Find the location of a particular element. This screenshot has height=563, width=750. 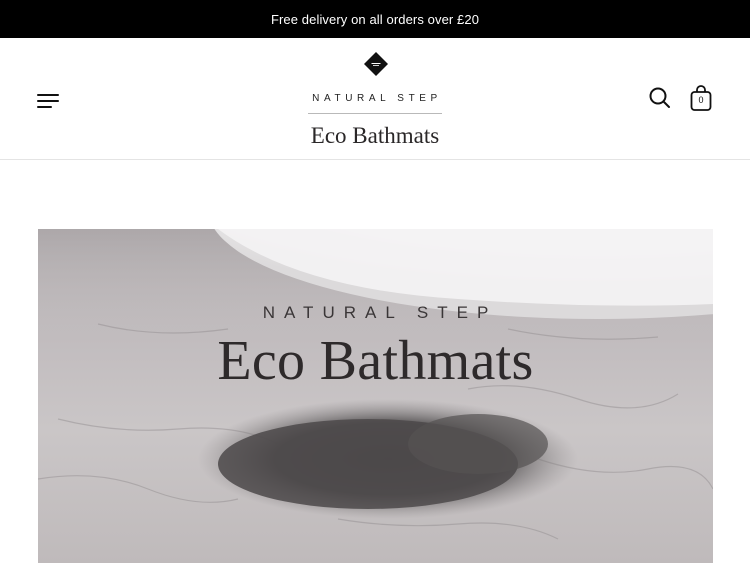

menu-button is located at coordinates (49, 101).